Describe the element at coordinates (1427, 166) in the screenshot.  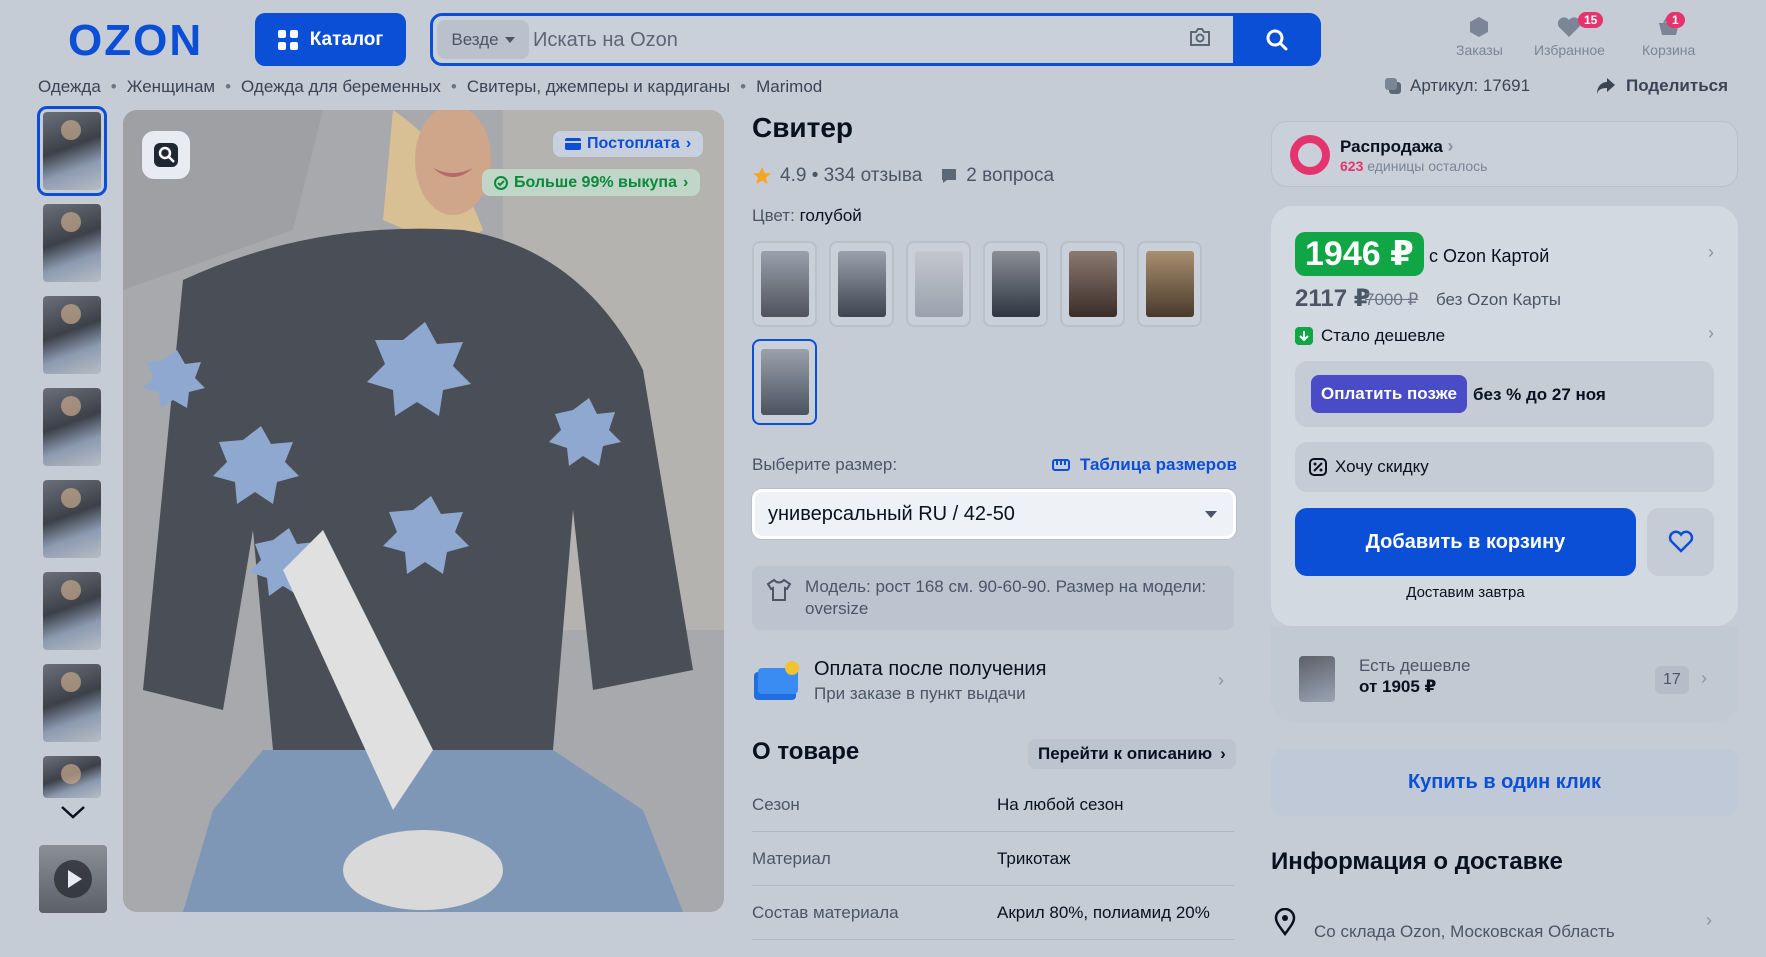
I see `sale-rest: единицы осталось` at that location.